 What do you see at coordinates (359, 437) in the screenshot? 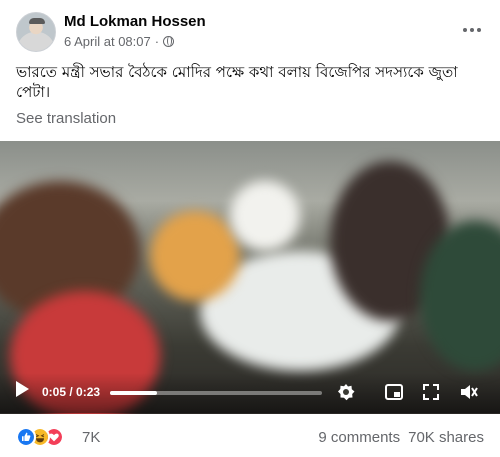
I see `comments-count: 9 comments` at bounding box center [359, 437].